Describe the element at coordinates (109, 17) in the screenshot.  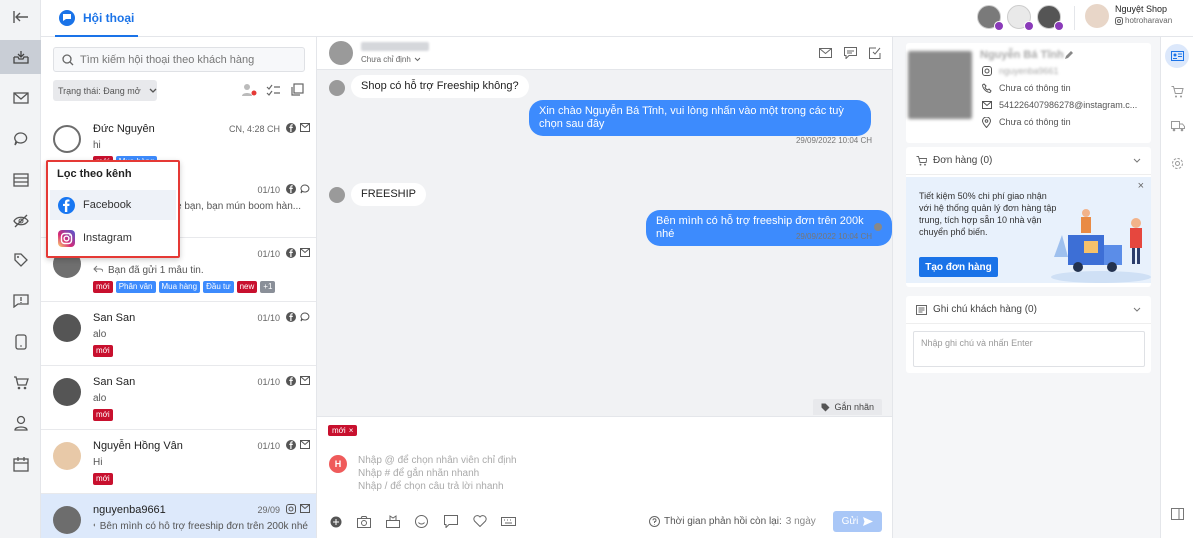
I see `tab-label: Hội thoại` at that location.